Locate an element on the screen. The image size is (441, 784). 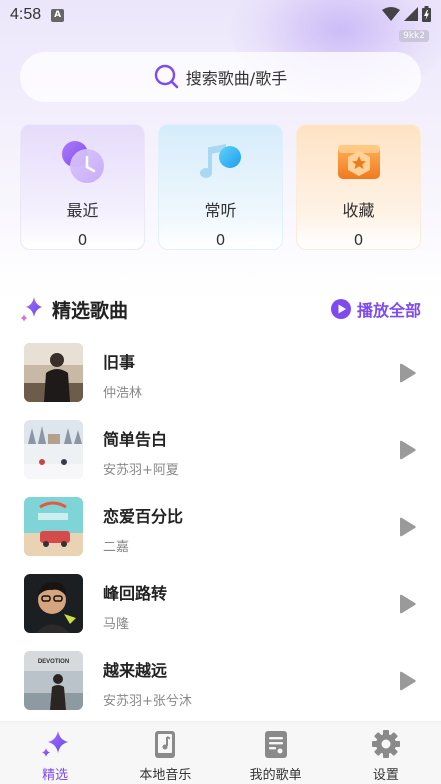
tab-featured: 精选 is located at coordinates (55, 753).